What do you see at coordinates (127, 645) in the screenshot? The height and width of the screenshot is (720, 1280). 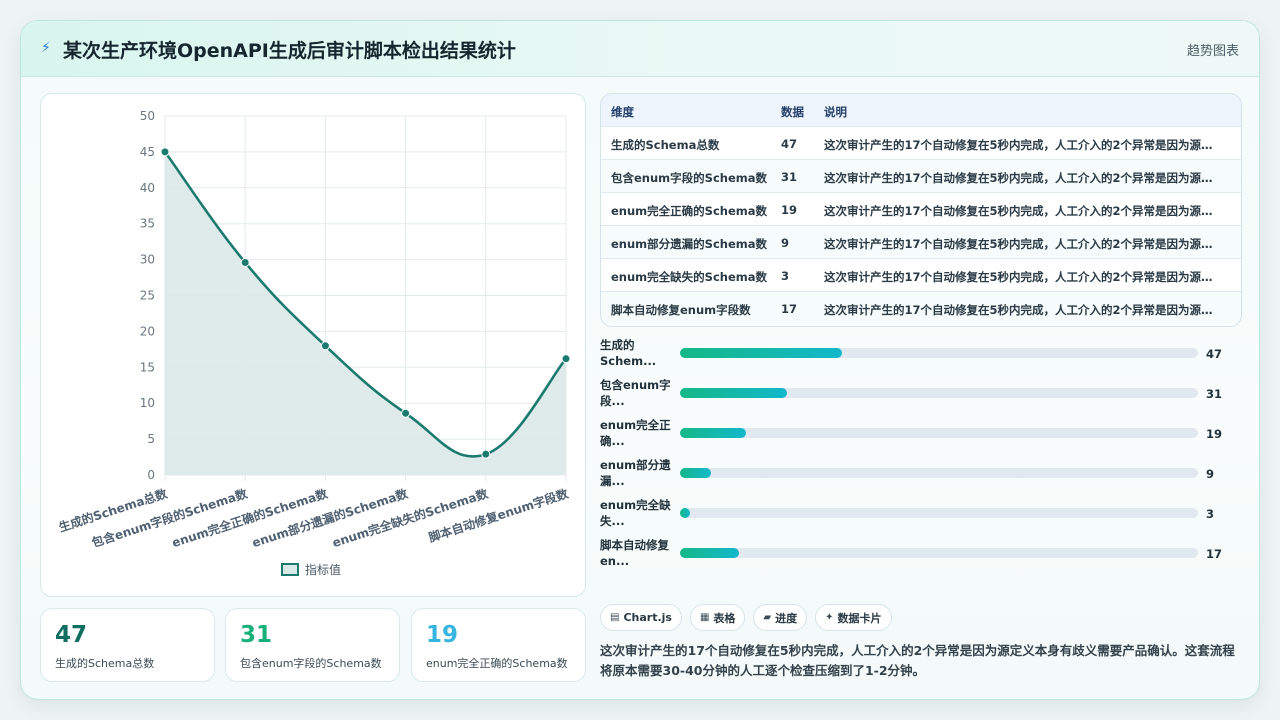 I see `stat-card: 47 生成的Schema总数` at bounding box center [127, 645].